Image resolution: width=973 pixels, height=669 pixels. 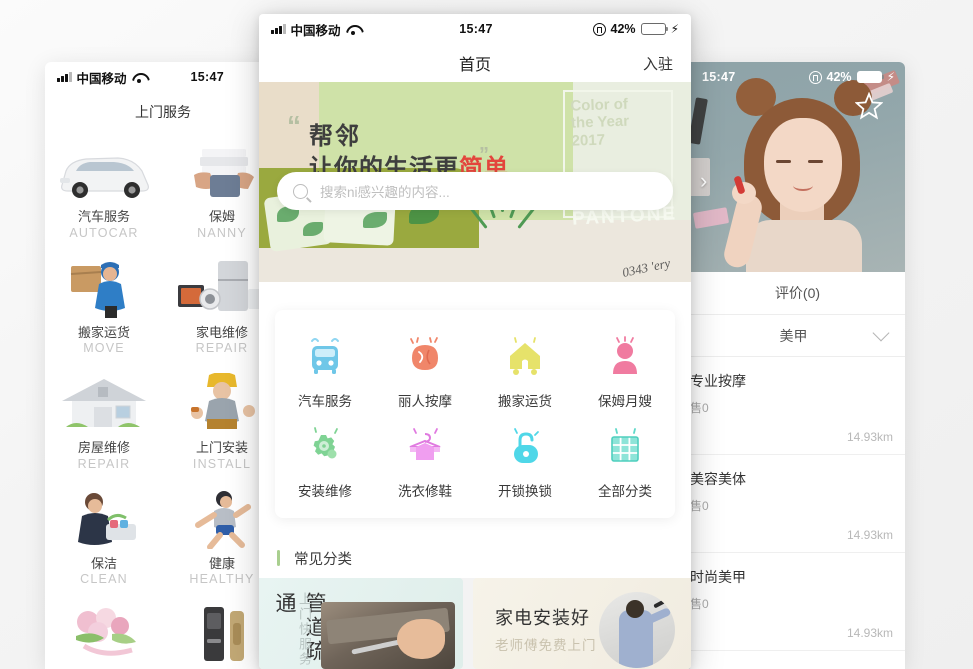 What do you see at coordinates (425, 358) in the screenshot?
I see `massage-icon` at bounding box center [425, 358].